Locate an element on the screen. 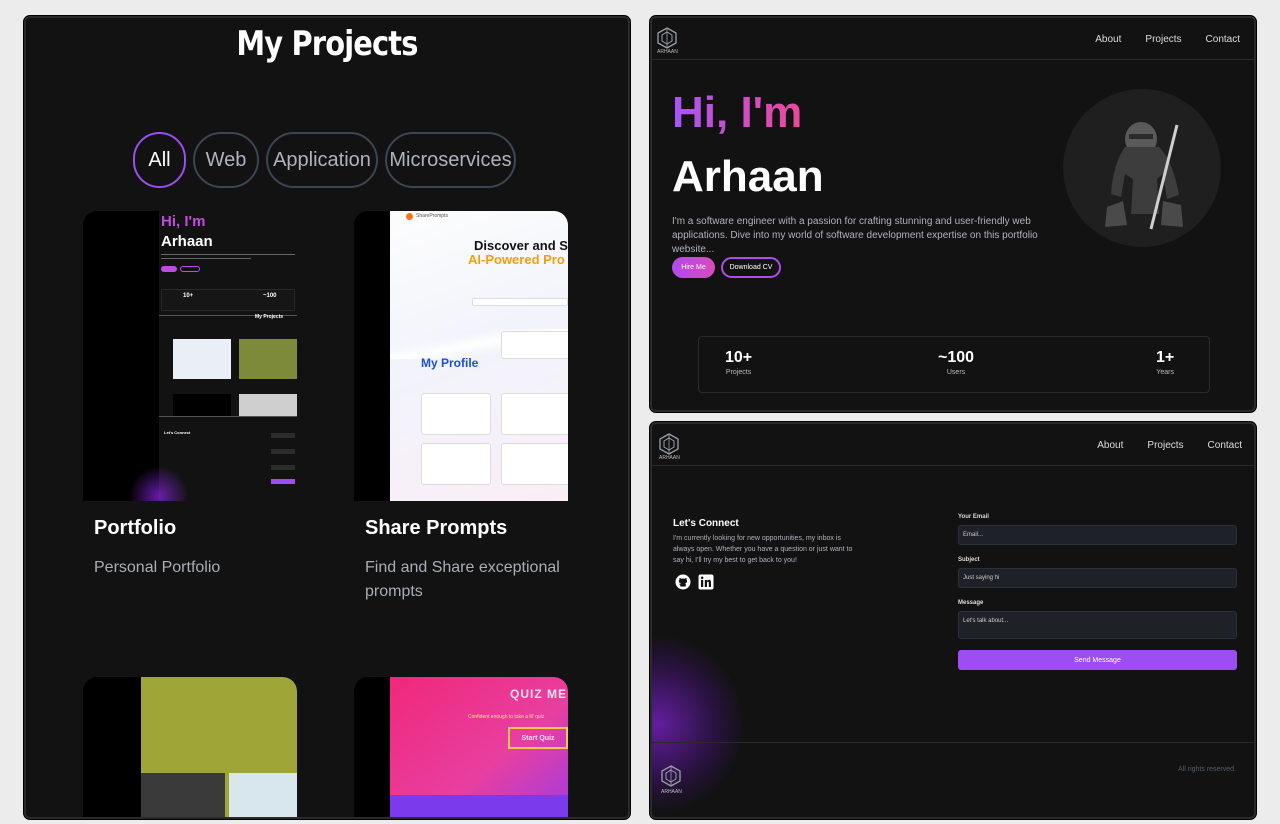 The height and width of the screenshot is (824, 1280). project-card-title: Share Prompts is located at coordinates (436, 528).